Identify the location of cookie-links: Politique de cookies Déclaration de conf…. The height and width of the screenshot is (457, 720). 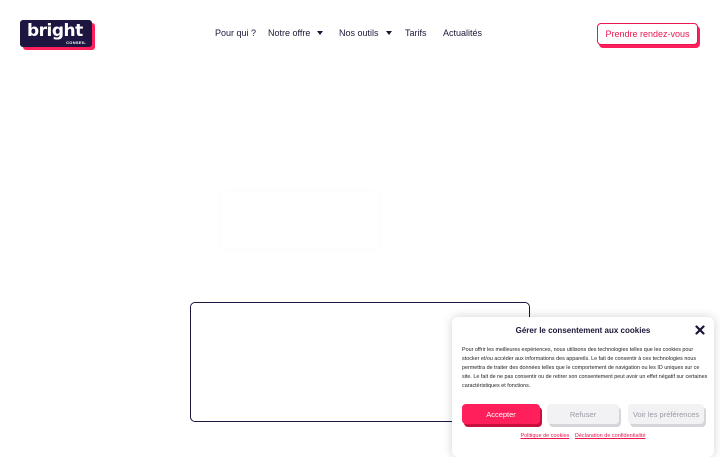
(583, 436).